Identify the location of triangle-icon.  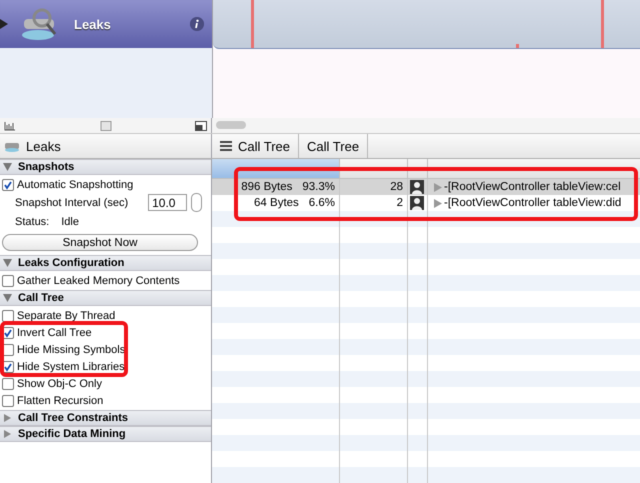
(5, 24).